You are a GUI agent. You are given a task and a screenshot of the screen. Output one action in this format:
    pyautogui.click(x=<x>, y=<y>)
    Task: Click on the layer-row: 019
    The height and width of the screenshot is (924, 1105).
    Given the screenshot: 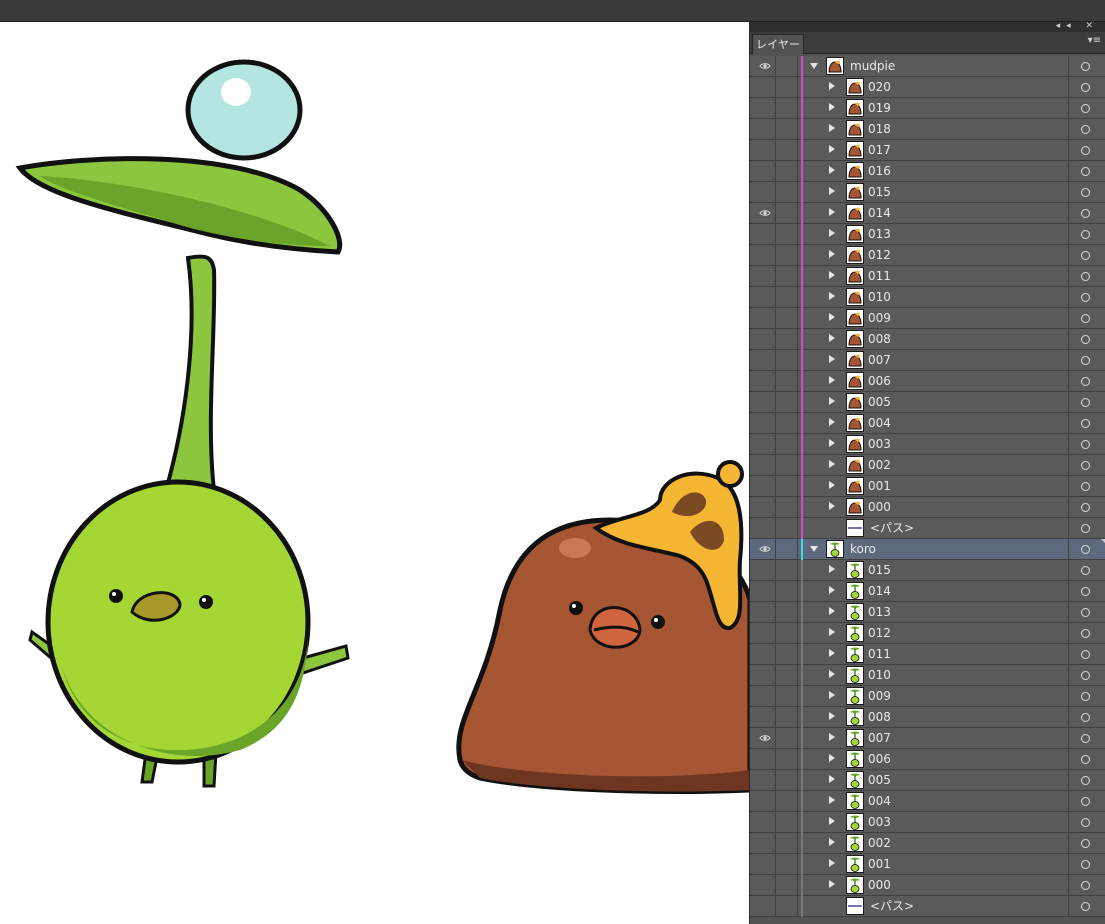 What is the action you would take?
    pyautogui.click(x=927, y=108)
    